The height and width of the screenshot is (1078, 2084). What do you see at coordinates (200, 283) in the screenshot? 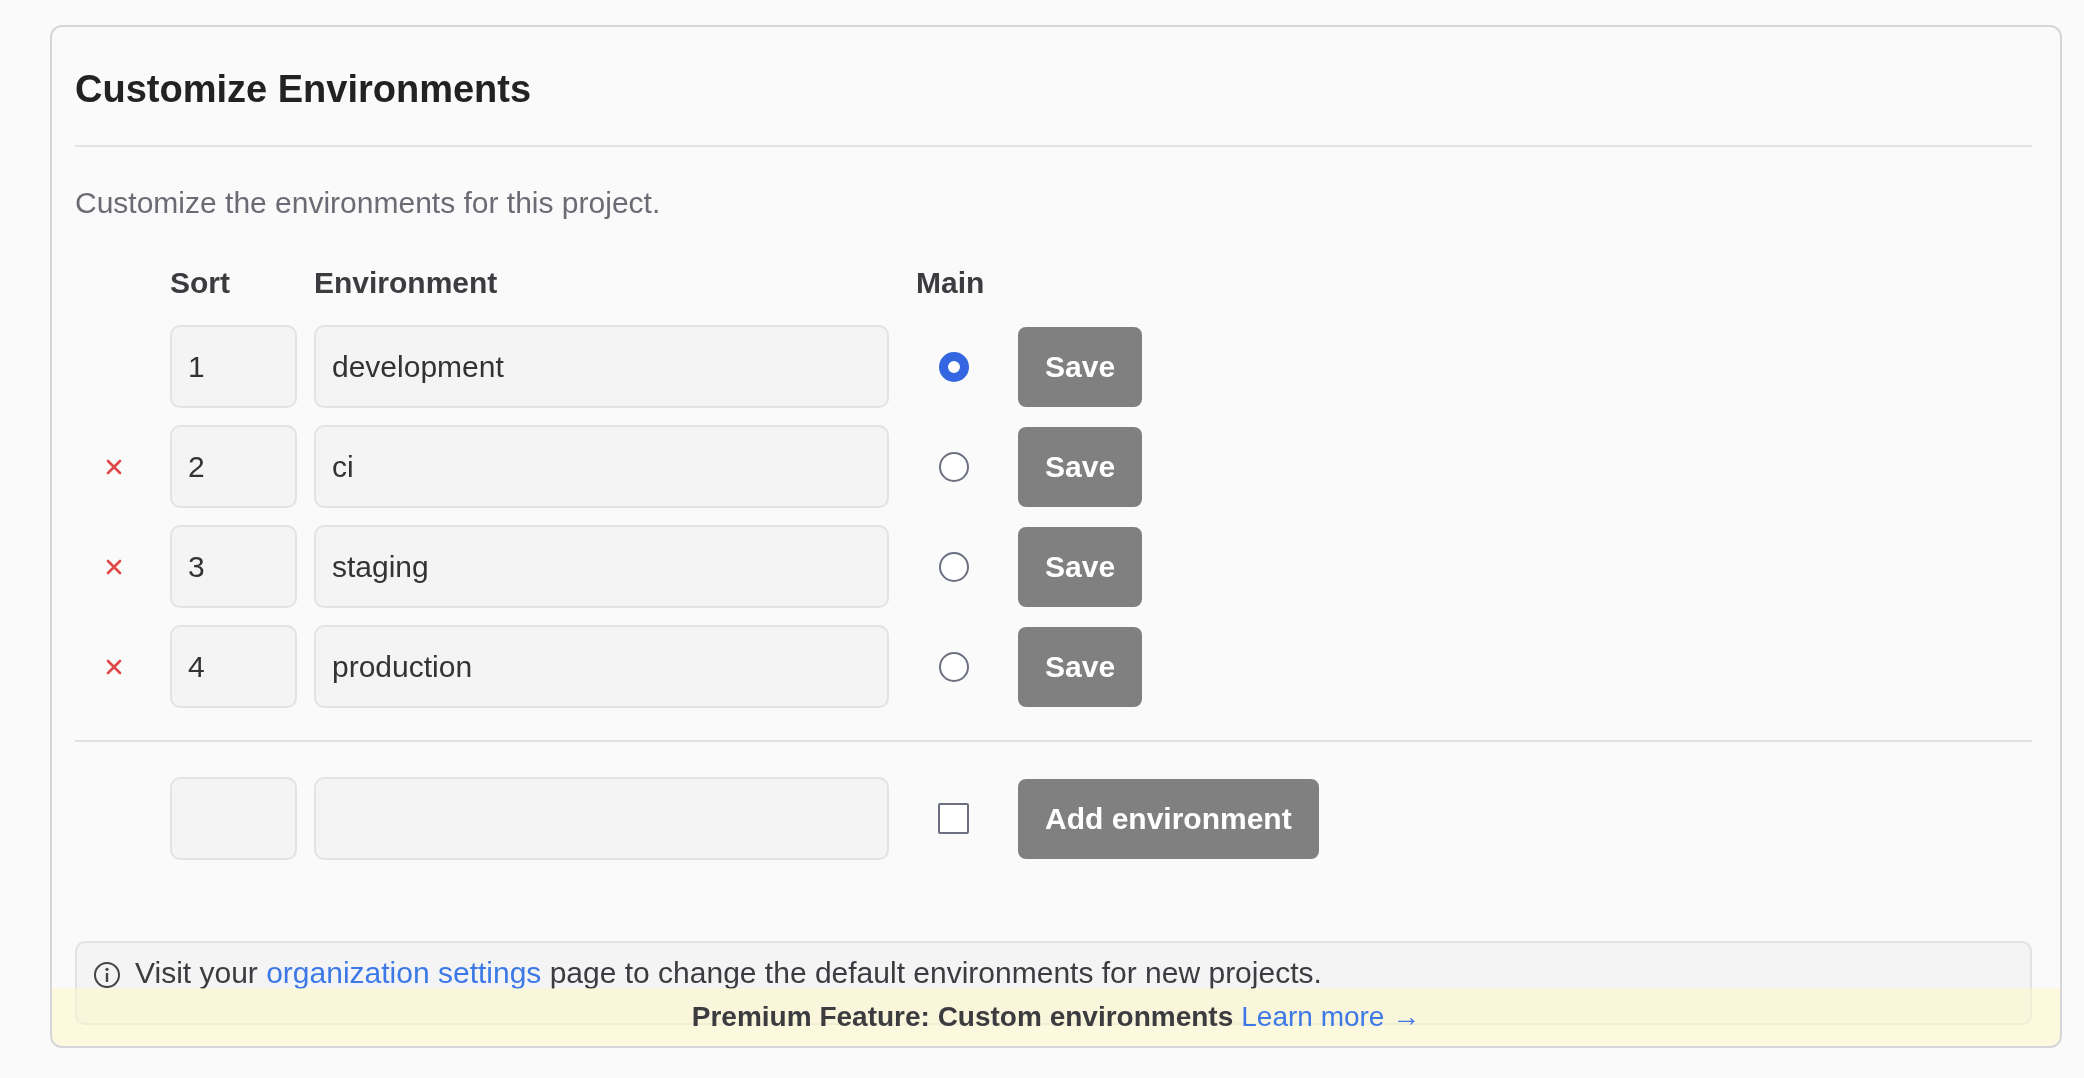
I see `column-header: Sort` at bounding box center [200, 283].